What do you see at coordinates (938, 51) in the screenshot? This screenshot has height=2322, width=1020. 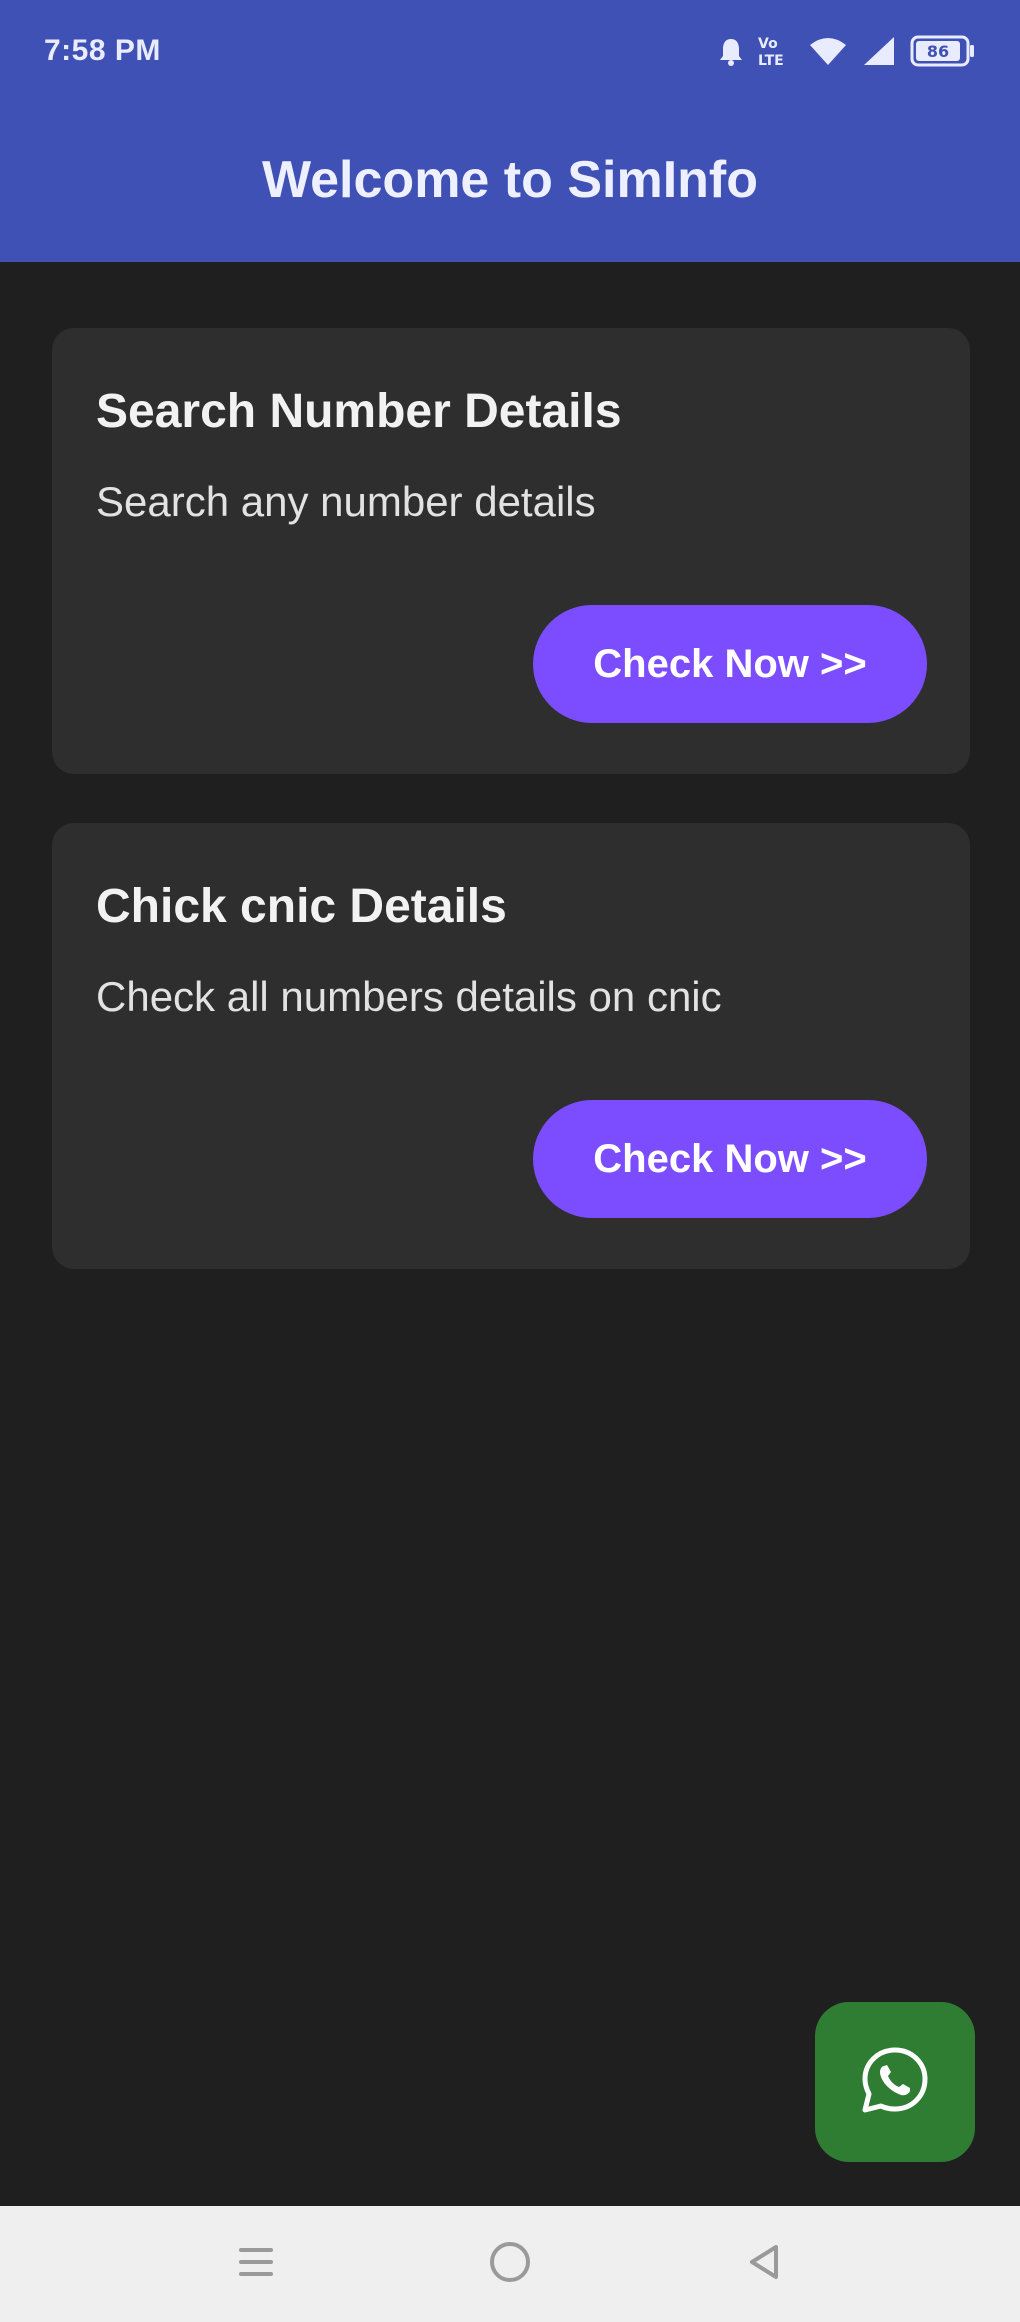 I see `battery-level: 86` at bounding box center [938, 51].